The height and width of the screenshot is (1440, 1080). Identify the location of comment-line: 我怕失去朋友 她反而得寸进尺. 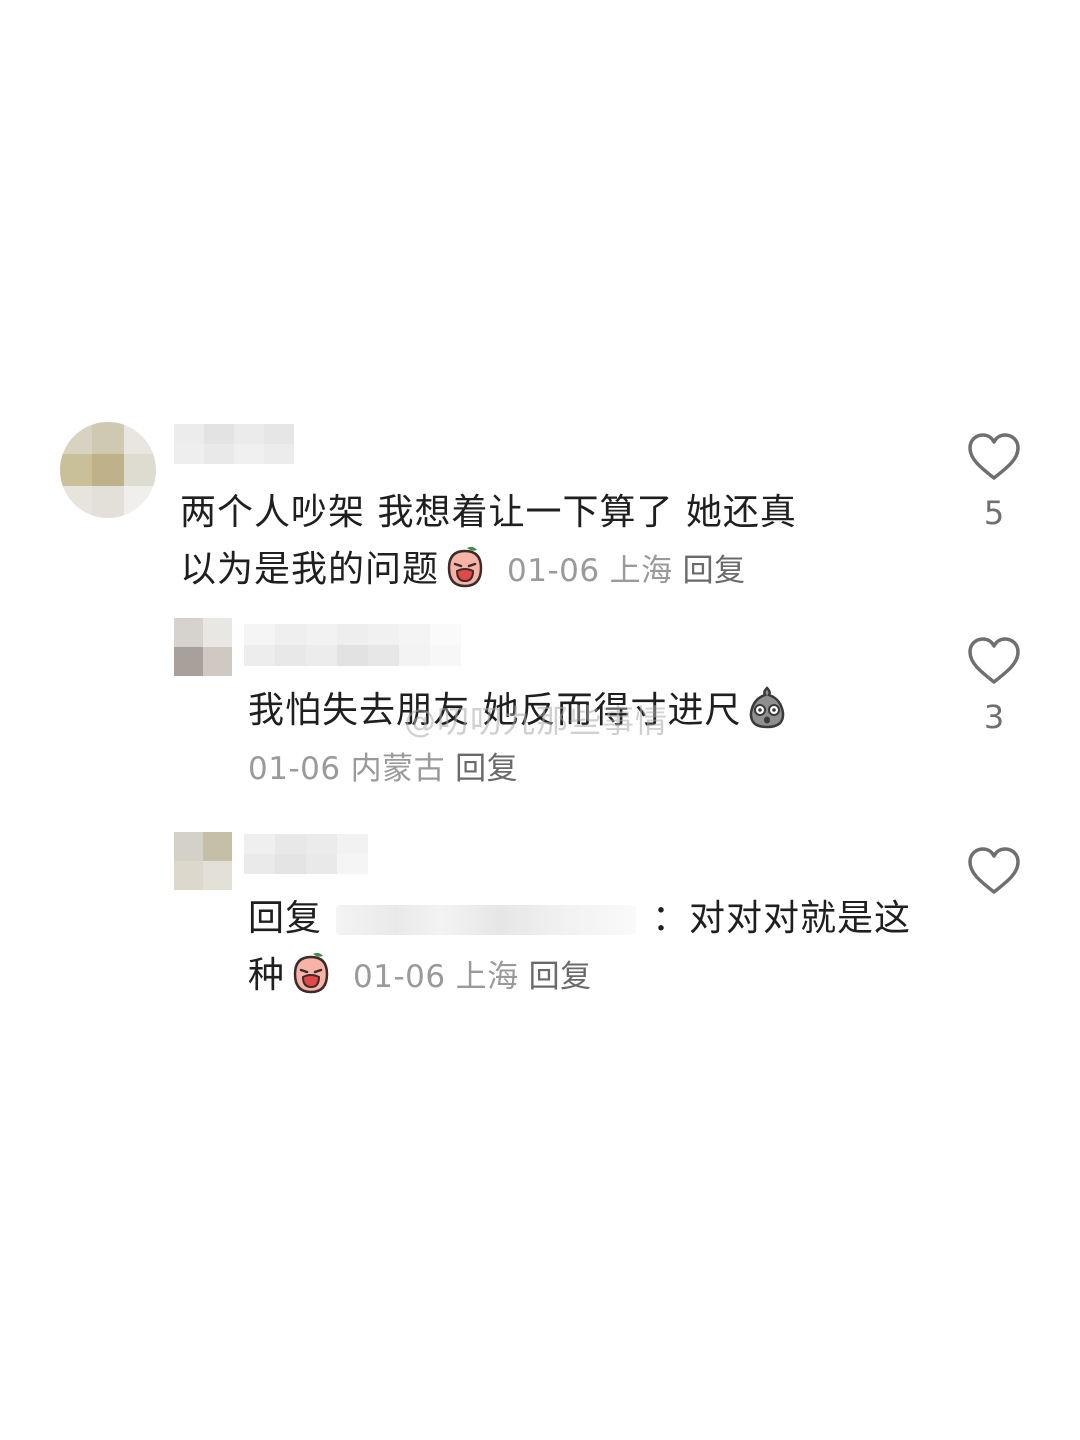
(520, 710).